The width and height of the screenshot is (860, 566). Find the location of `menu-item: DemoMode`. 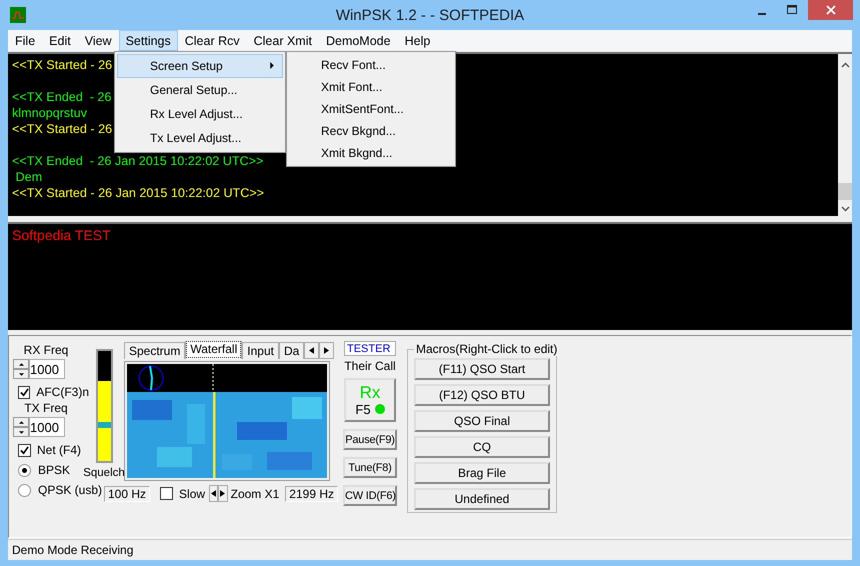

menu-item: DemoMode is located at coordinates (358, 40).